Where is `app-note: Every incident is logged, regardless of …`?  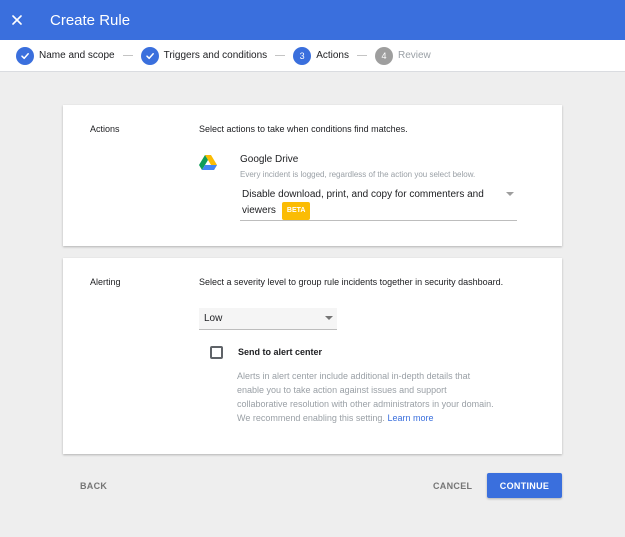
app-note: Every incident is logged, regardless of … is located at coordinates (358, 174).